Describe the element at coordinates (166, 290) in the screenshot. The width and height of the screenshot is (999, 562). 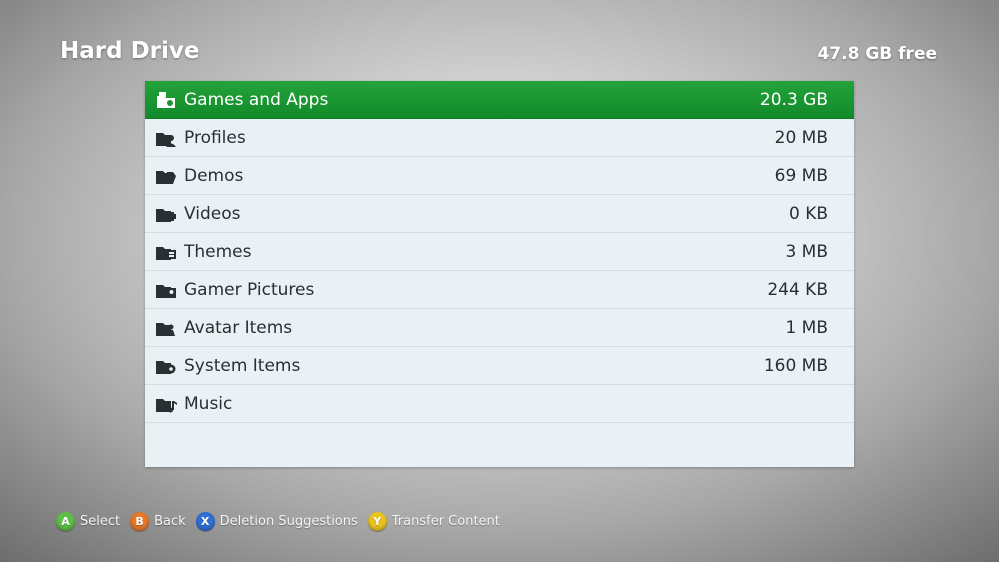
I see `gamer-pictures-icon` at that location.